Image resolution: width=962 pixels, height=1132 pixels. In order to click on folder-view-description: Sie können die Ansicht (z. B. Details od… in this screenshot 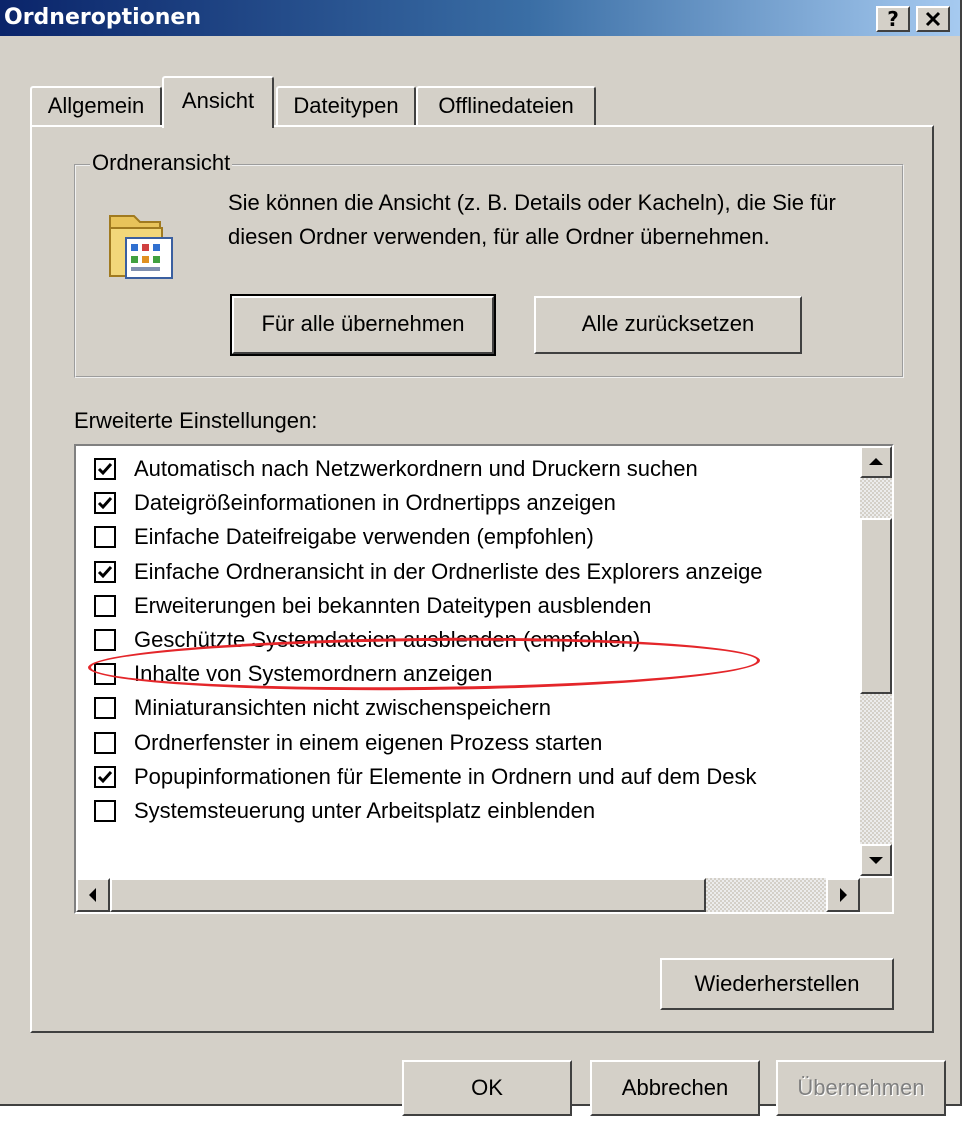, I will do `click(532, 219)`.